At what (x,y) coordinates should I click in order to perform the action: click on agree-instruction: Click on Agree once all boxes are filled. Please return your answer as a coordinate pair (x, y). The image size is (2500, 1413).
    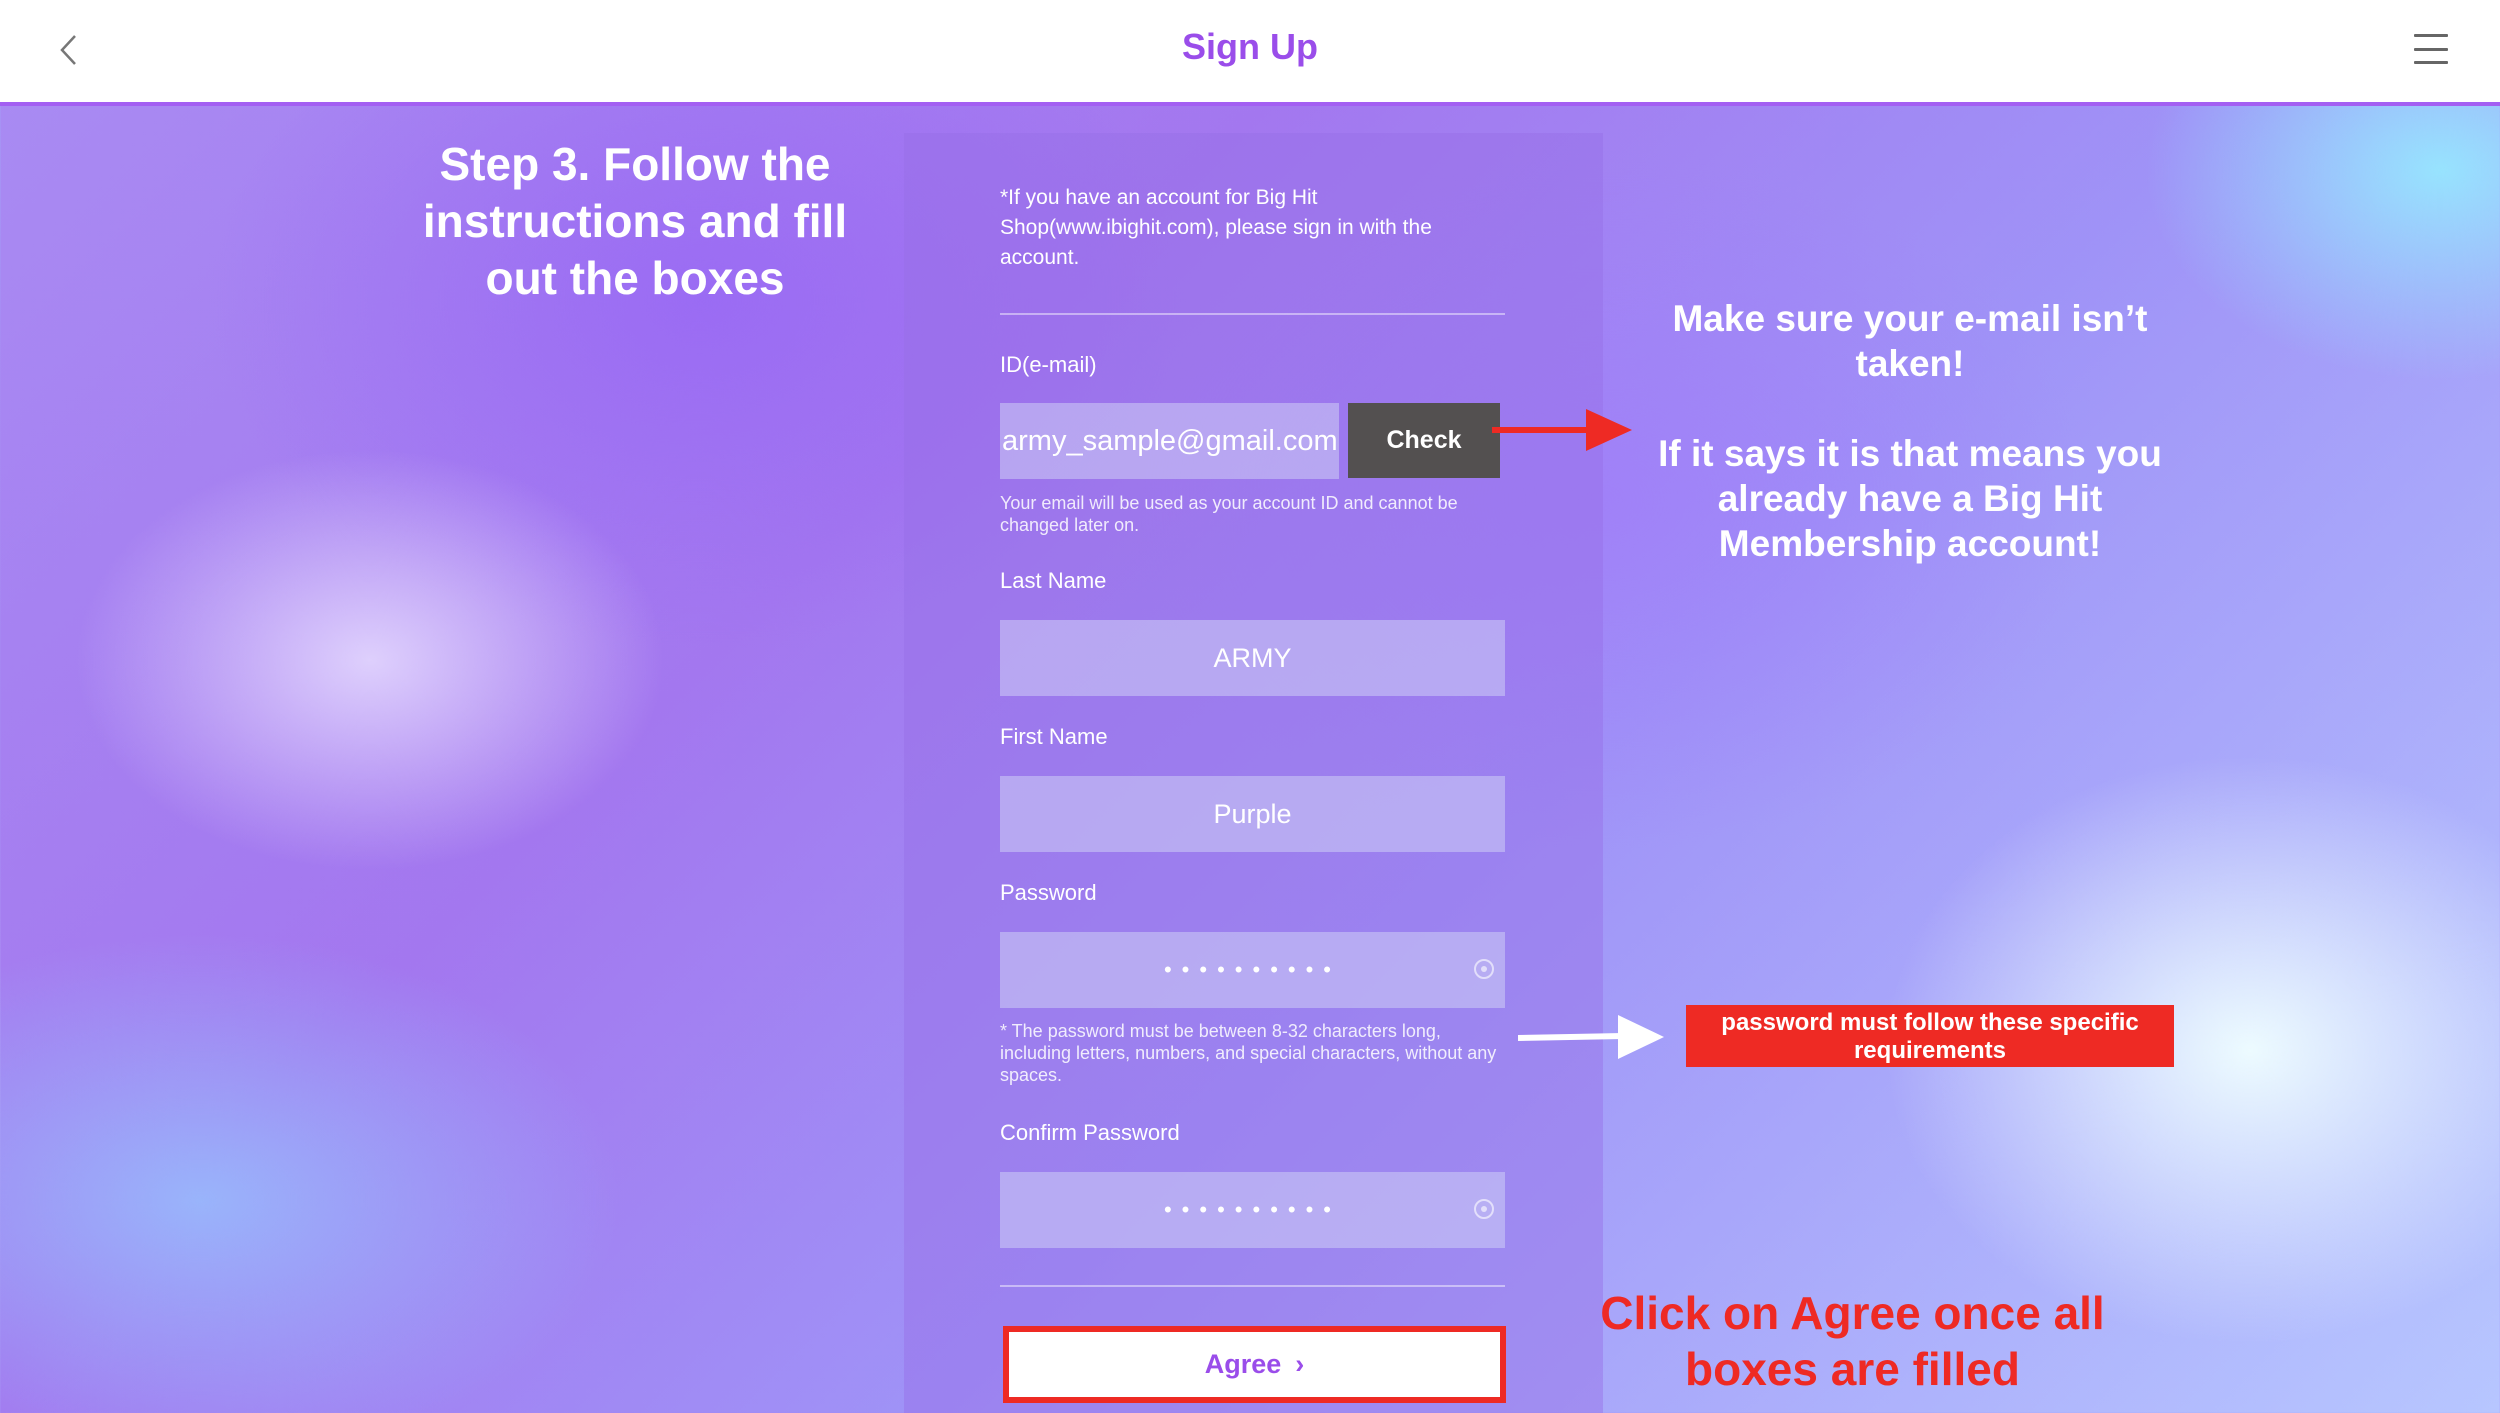
    Looking at the image, I should click on (1852, 1341).